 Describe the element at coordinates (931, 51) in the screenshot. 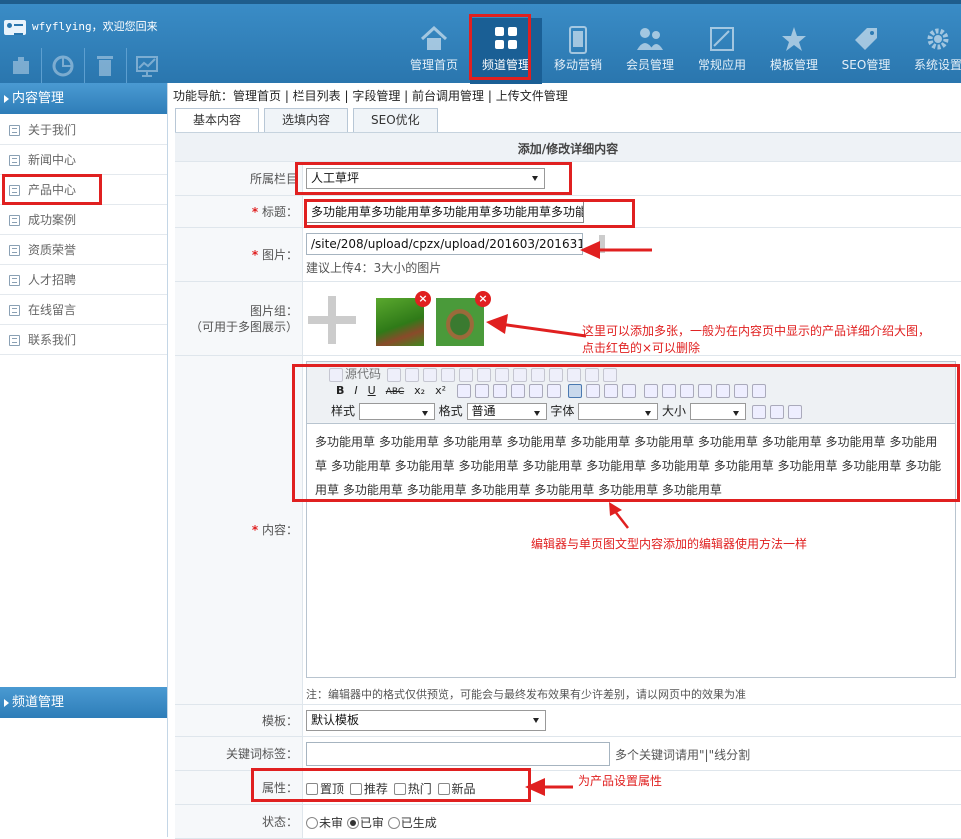

I see `nav-settings: 系统设置` at that location.